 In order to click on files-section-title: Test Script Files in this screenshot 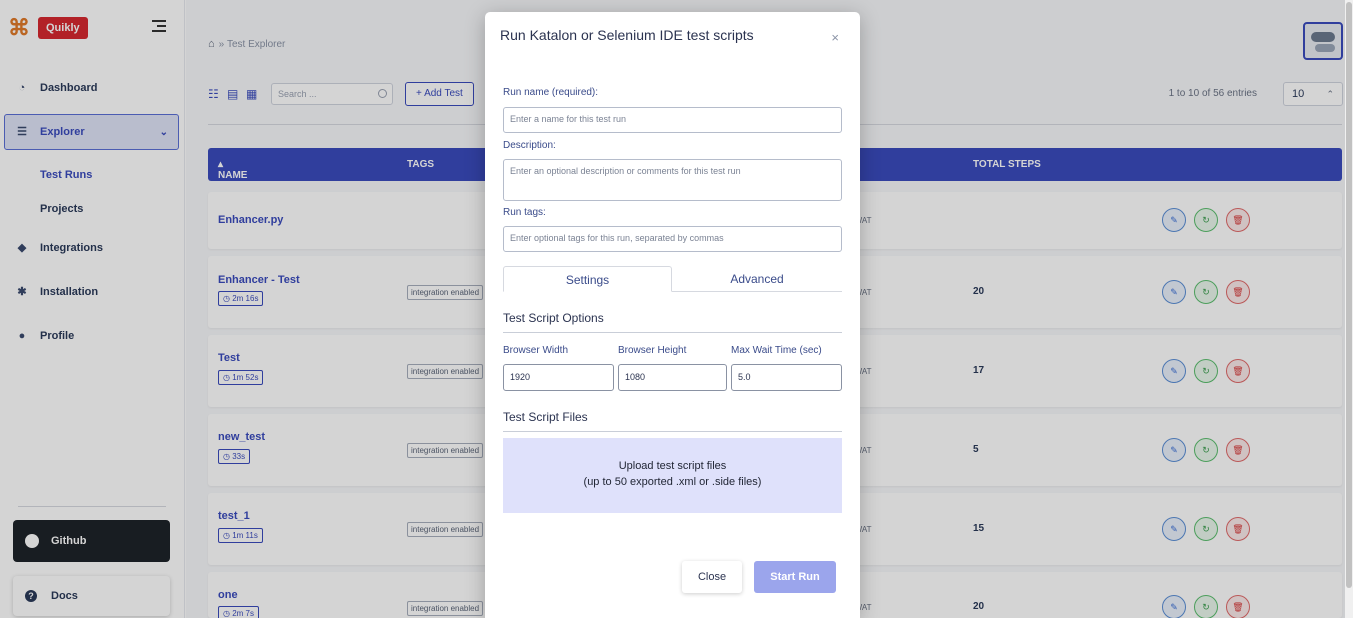, I will do `click(545, 417)`.